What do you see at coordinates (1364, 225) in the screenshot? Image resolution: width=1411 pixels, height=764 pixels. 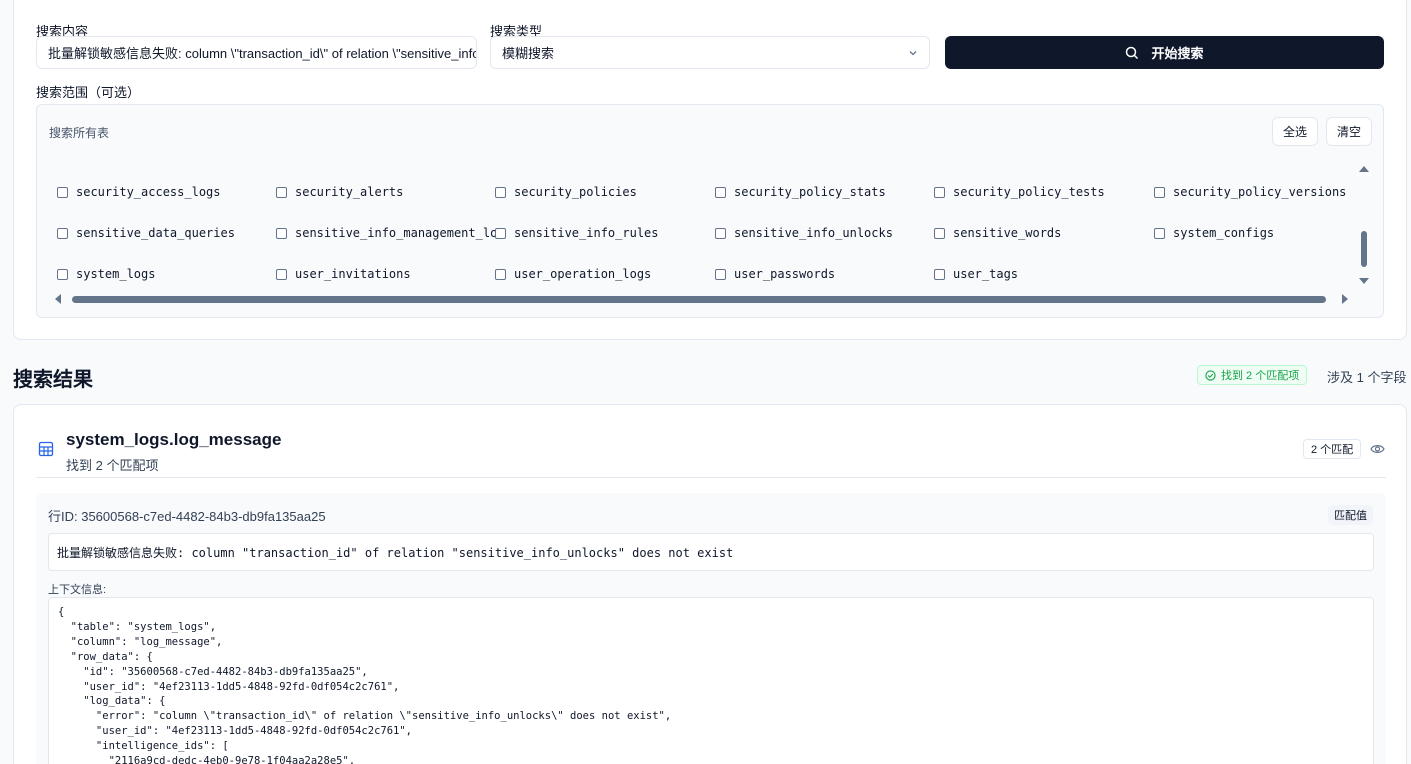 I see `vertical-scrollbar` at bounding box center [1364, 225].